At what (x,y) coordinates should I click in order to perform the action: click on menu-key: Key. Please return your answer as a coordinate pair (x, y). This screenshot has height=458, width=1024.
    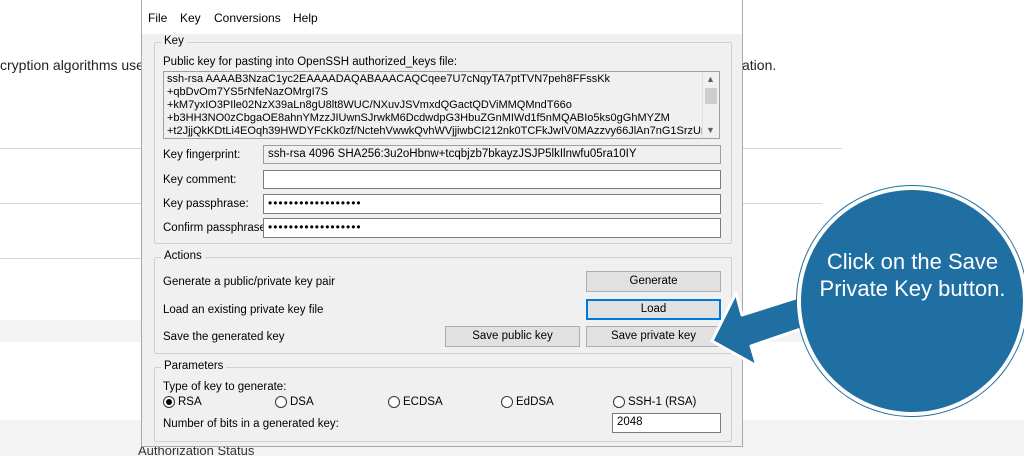
    Looking at the image, I should click on (190, 18).